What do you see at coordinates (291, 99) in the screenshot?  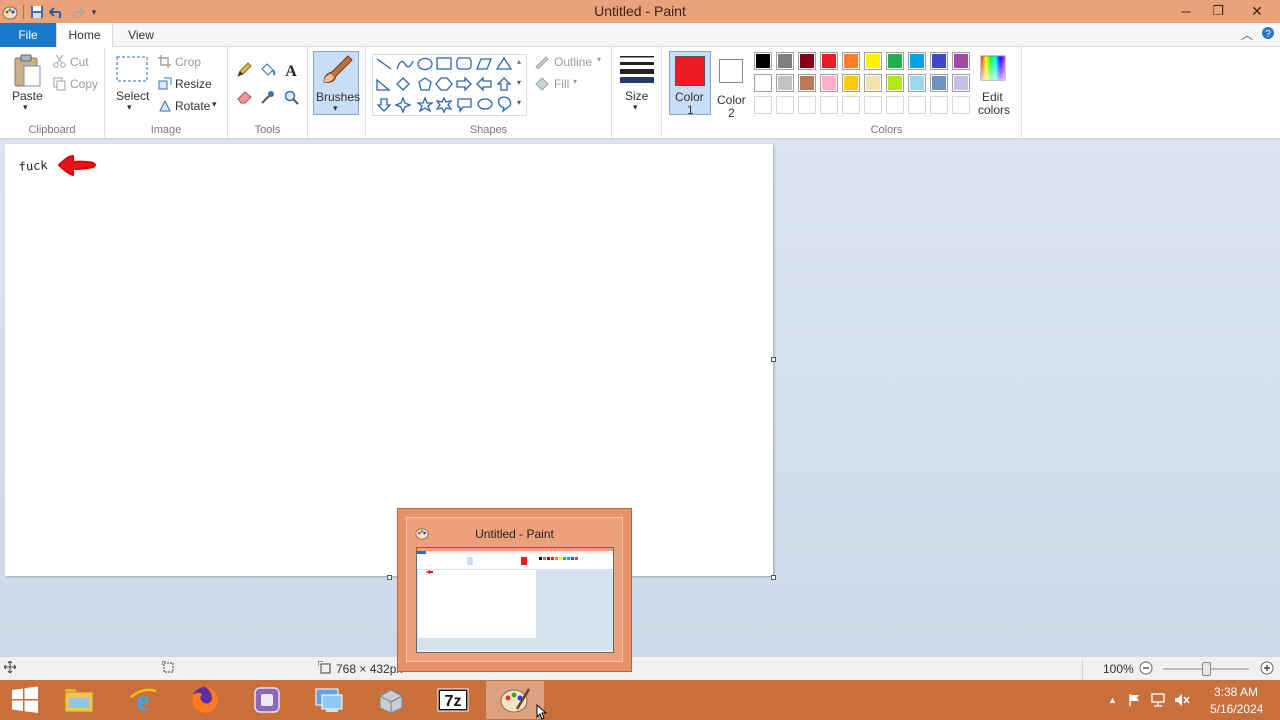 I see `magnifier-icon` at bounding box center [291, 99].